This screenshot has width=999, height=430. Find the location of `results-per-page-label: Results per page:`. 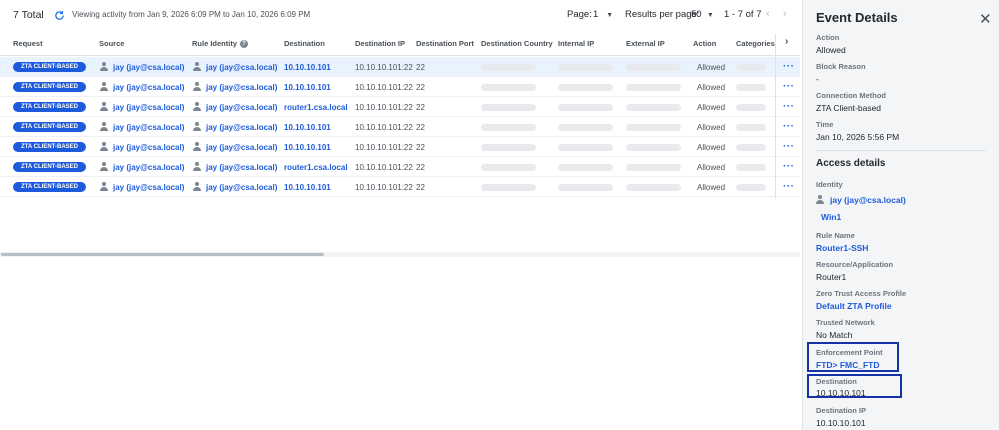

results-per-page-label: Results per page: is located at coordinates (662, 14).